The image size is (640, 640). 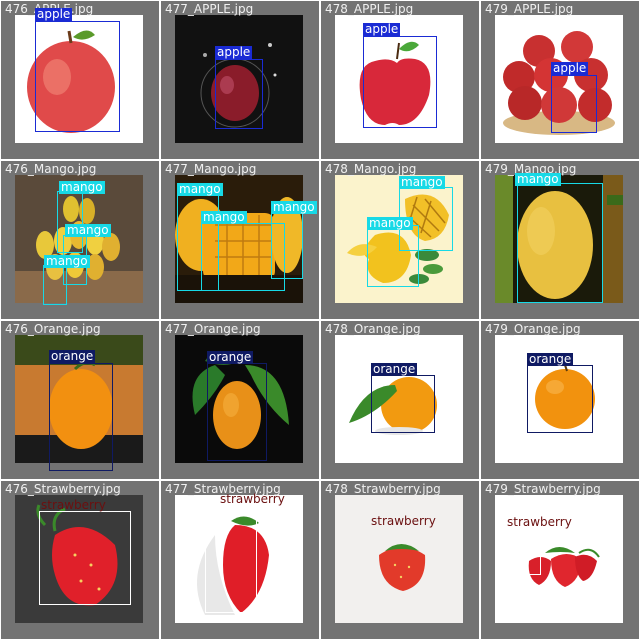 What do you see at coordinates (560, 560) in the screenshot?
I see `result-tile: strawberry 479_Strawberry.jpg` at bounding box center [560, 560].